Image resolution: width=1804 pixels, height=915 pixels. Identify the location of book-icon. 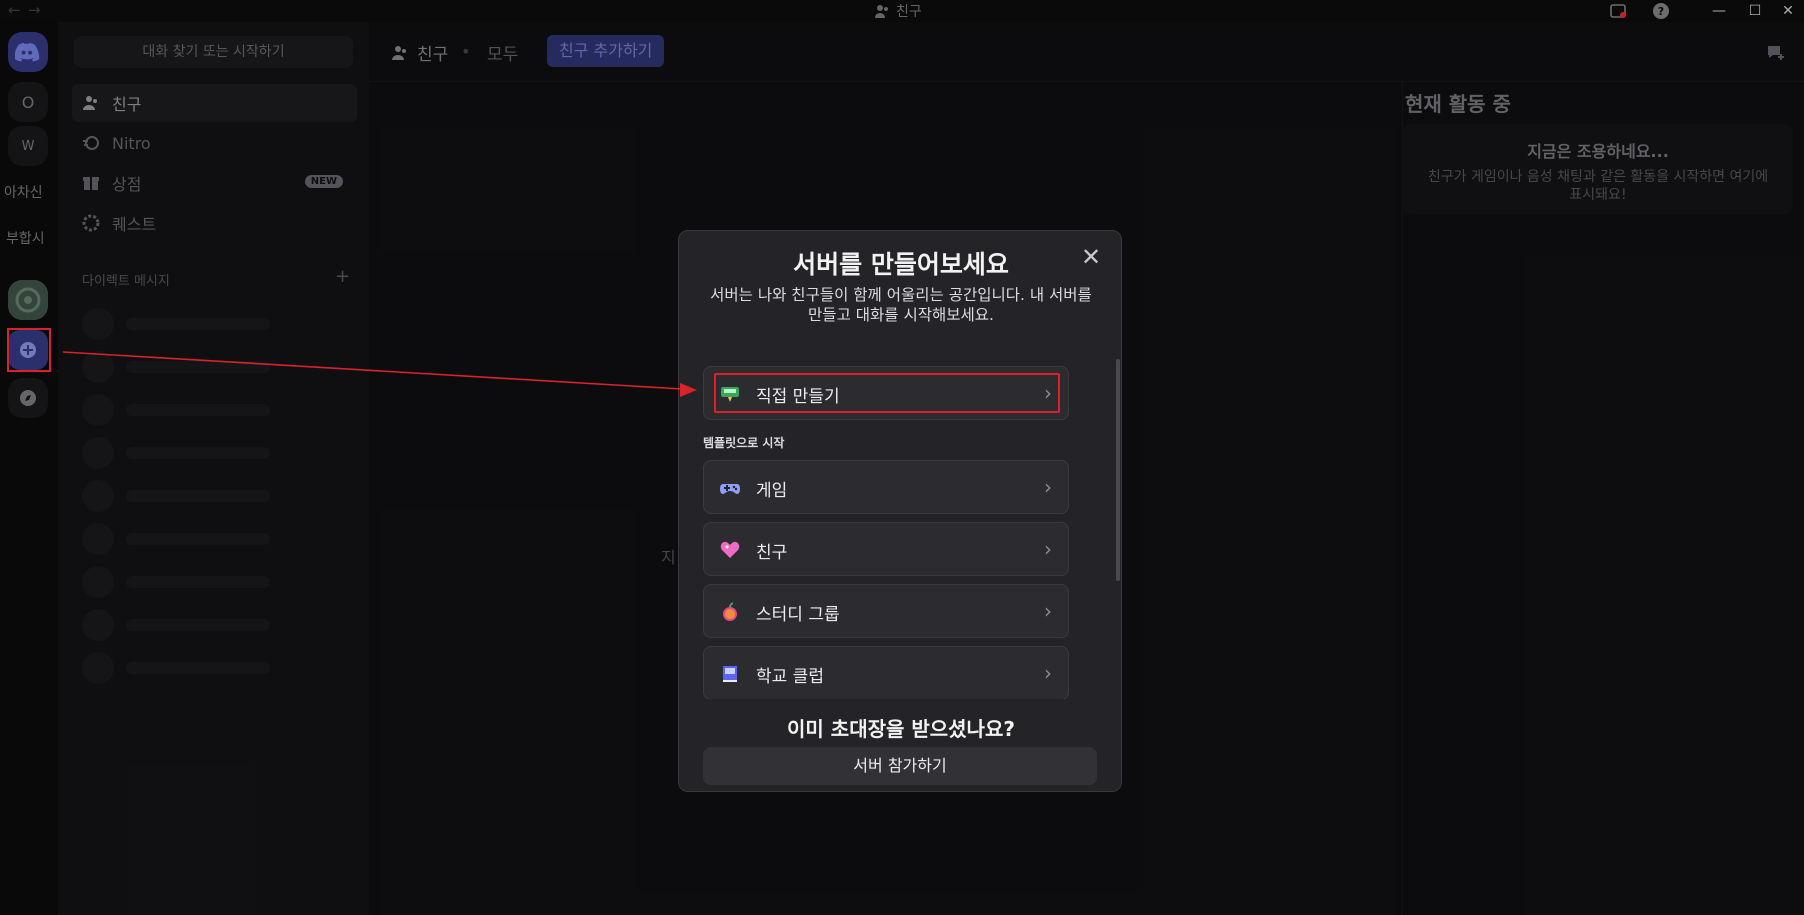
(730, 674).